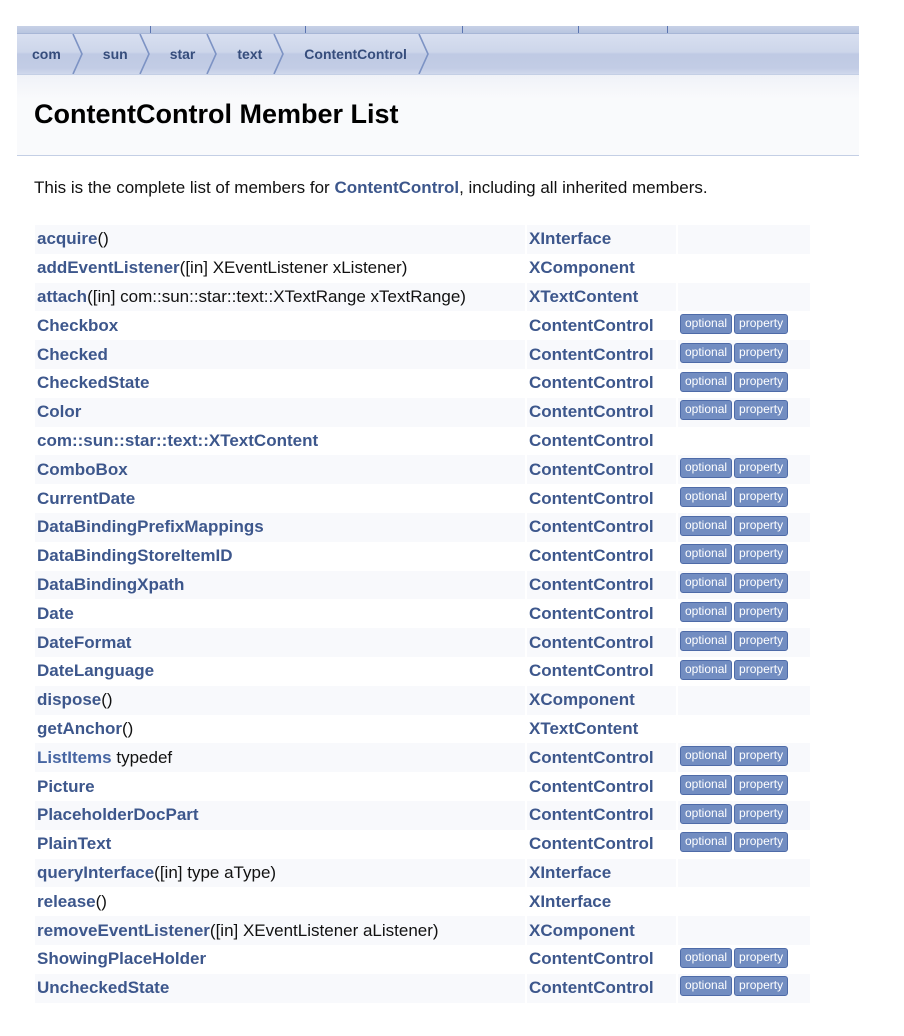  I want to click on member-link: dispose, so click(69, 699).